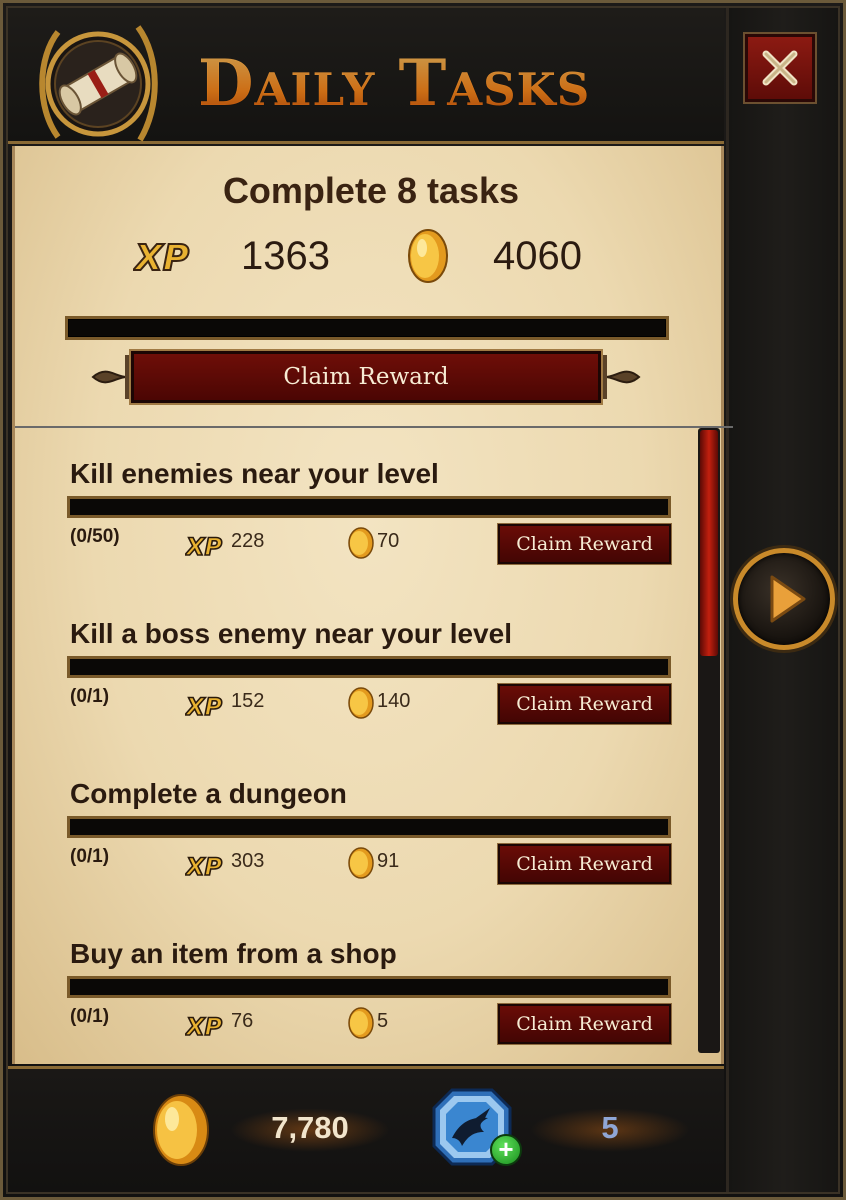 This screenshot has height=1200, width=846. I want to click on left-flourish-icon, so click(110, 377).